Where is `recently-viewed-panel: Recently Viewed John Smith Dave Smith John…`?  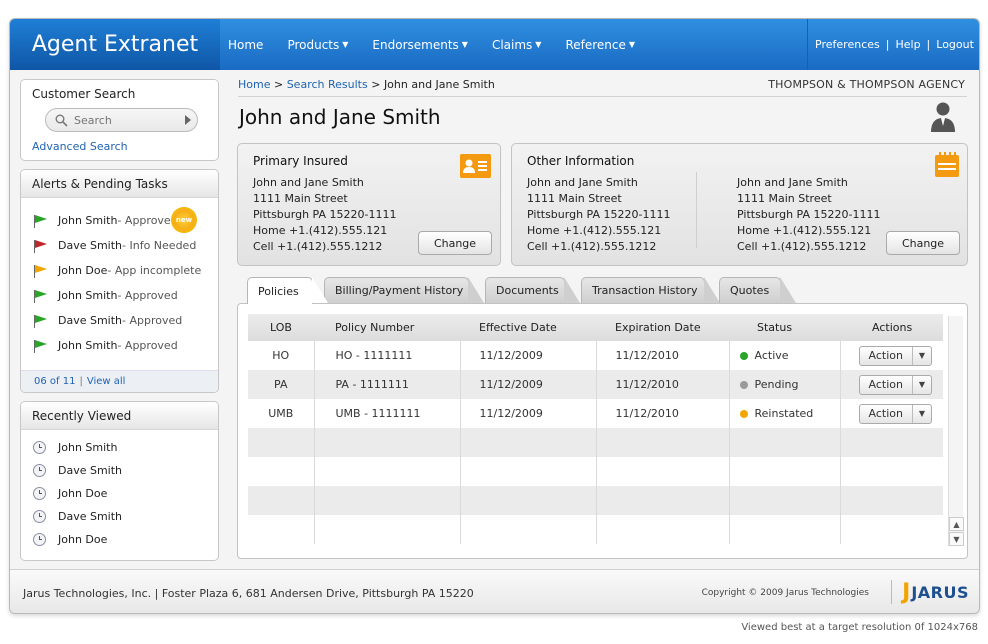 recently-viewed-panel: Recently Viewed John Smith Dave Smith John… is located at coordinates (119, 481).